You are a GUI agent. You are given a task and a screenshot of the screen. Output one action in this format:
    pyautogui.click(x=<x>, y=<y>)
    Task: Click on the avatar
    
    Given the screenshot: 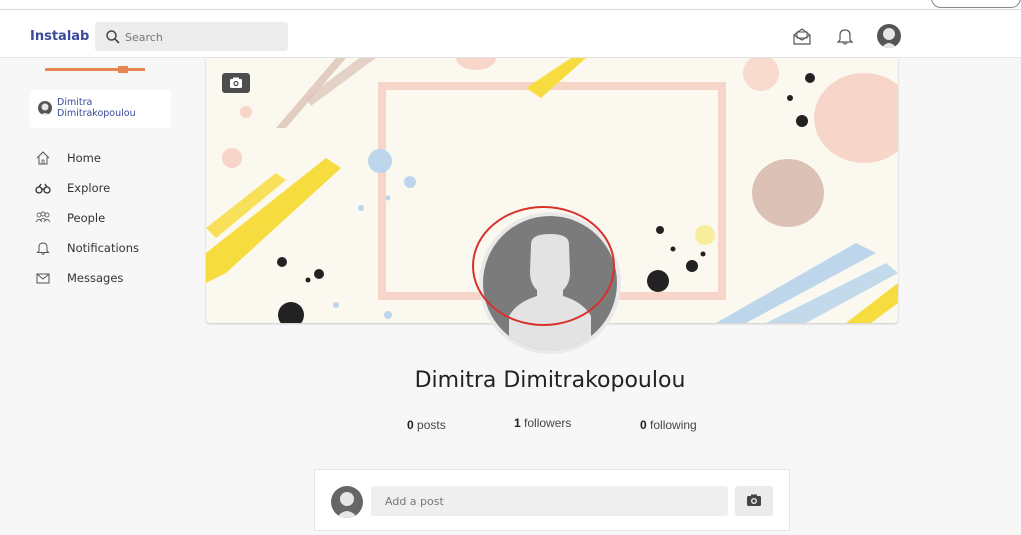 What is the action you would take?
    pyautogui.click(x=45, y=108)
    